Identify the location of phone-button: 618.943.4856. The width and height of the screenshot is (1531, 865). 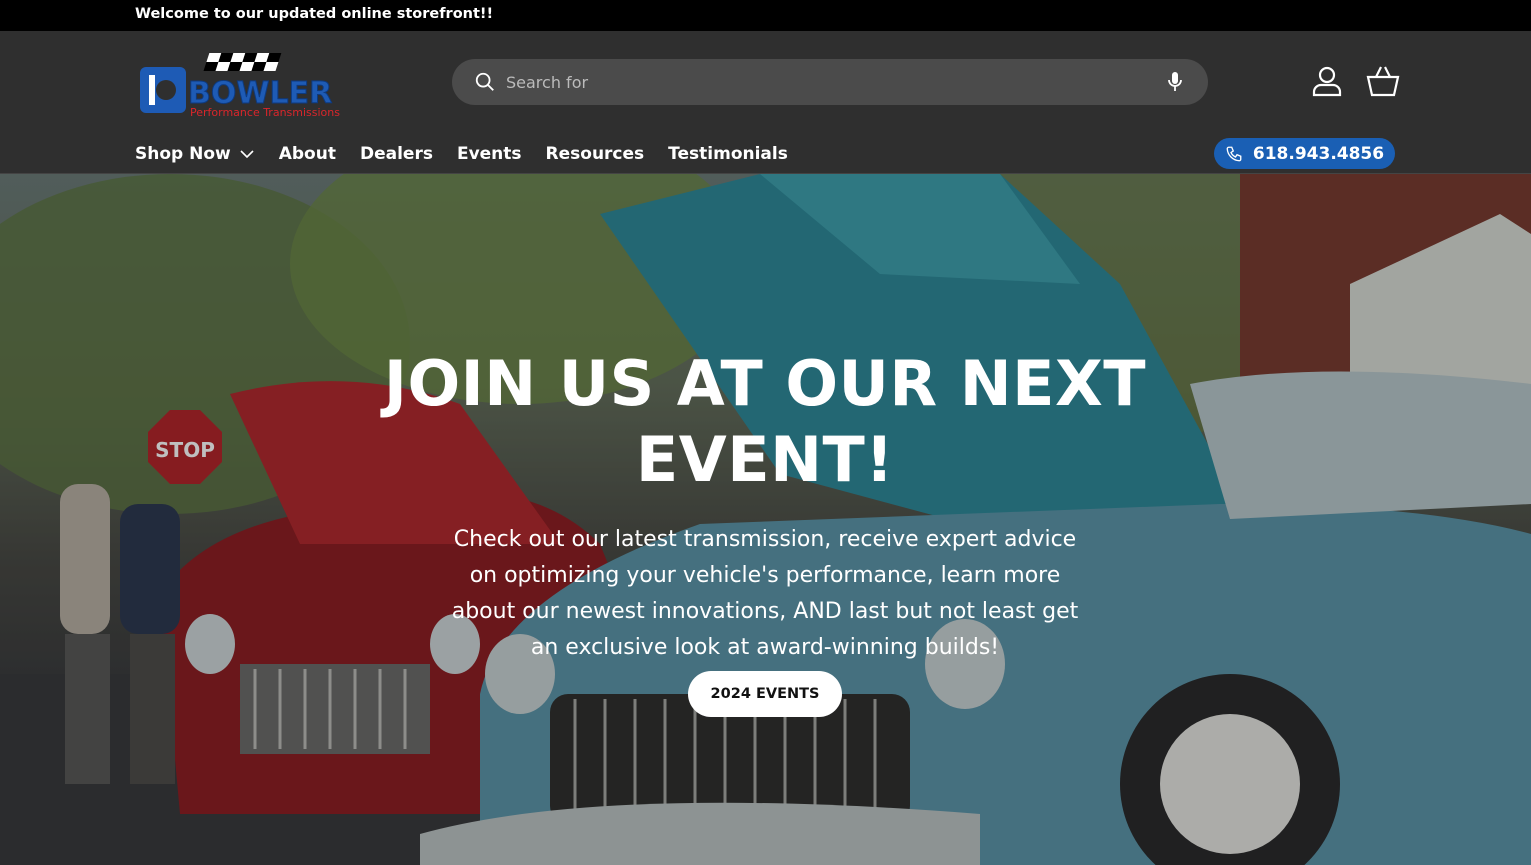
(1304, 153).